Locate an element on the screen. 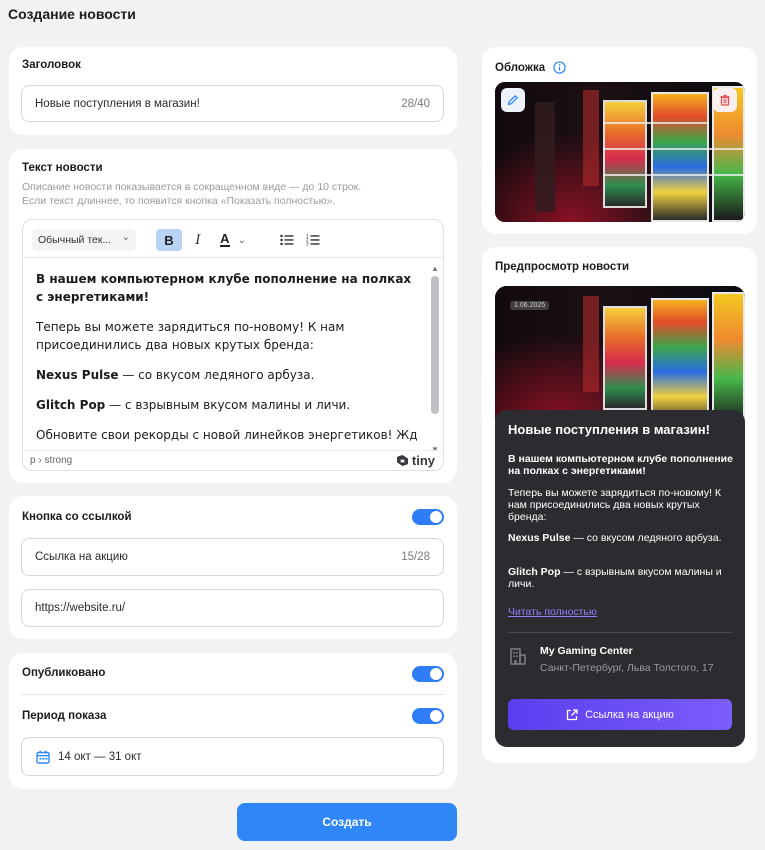 This screenshot has height=850, width=765. bullet-list-button is located at coordinates (287, 240).